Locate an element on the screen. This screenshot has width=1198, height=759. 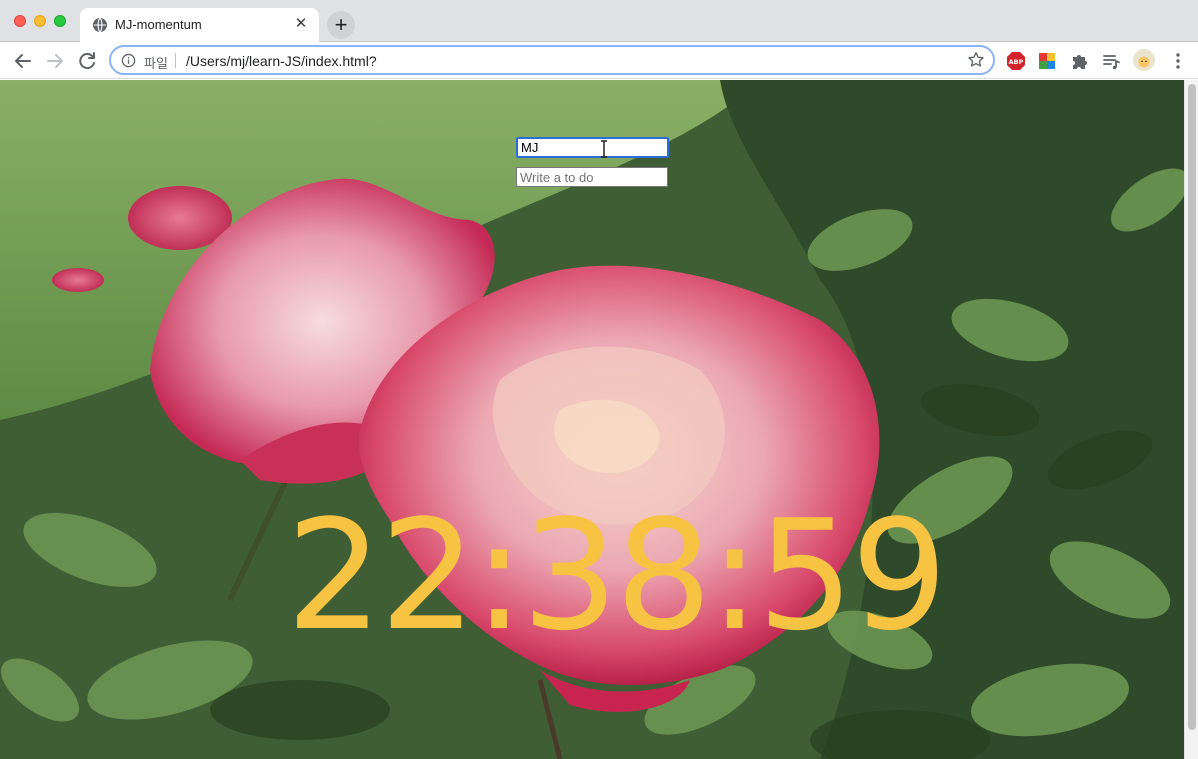
address-divider is located at coordinates (175, 60).